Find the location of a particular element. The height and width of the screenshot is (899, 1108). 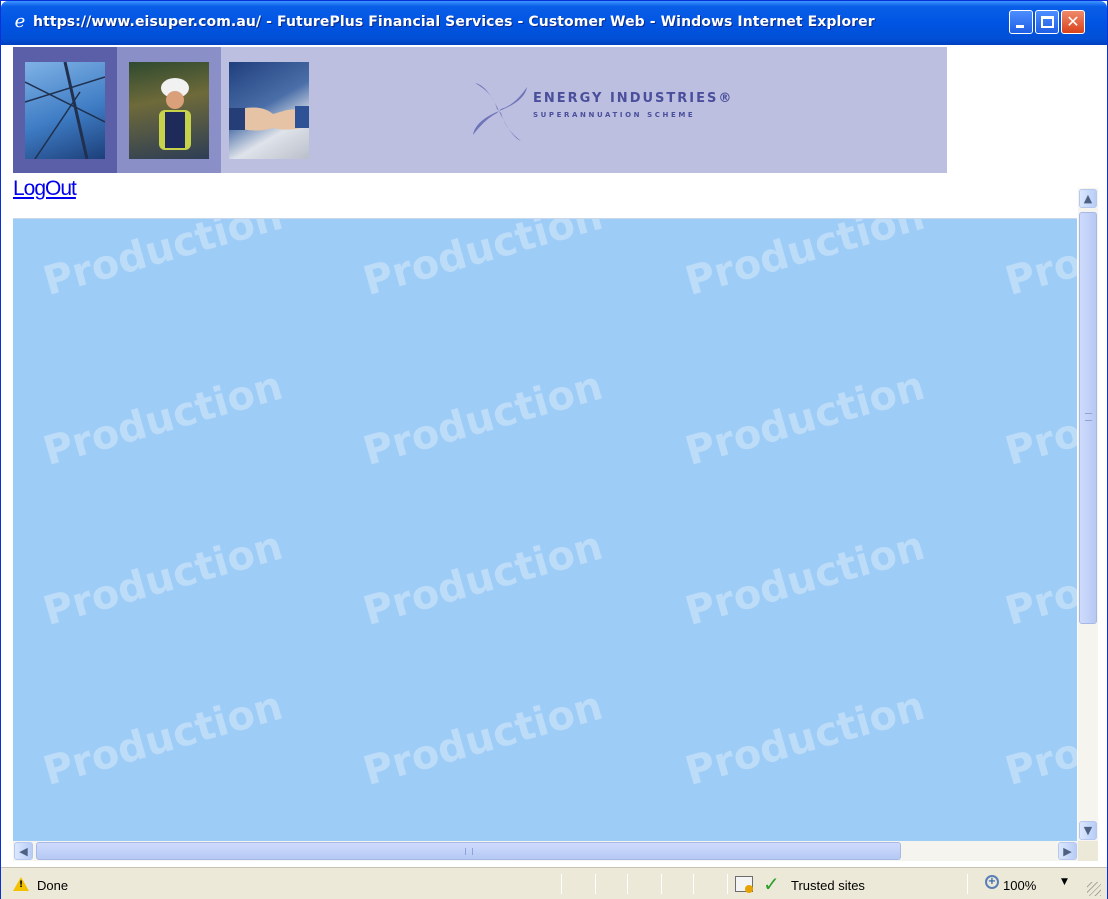

scroll-left-button: ◀ is located at coordinates (23, 851).